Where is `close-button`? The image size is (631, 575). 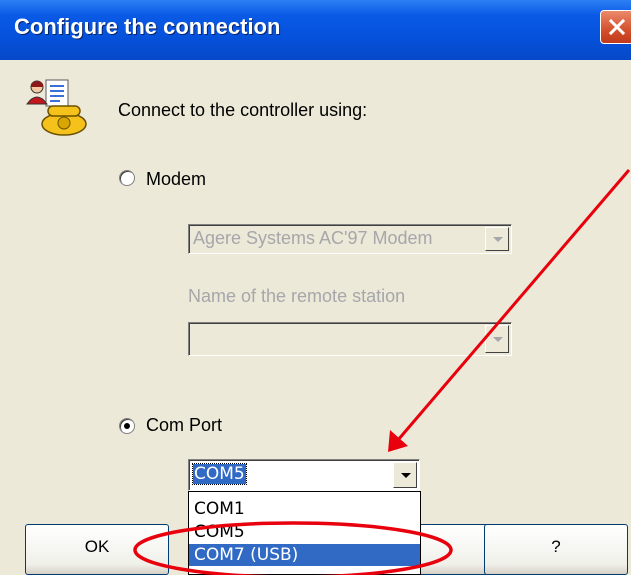
close-button is located at coordinates (615, 27).